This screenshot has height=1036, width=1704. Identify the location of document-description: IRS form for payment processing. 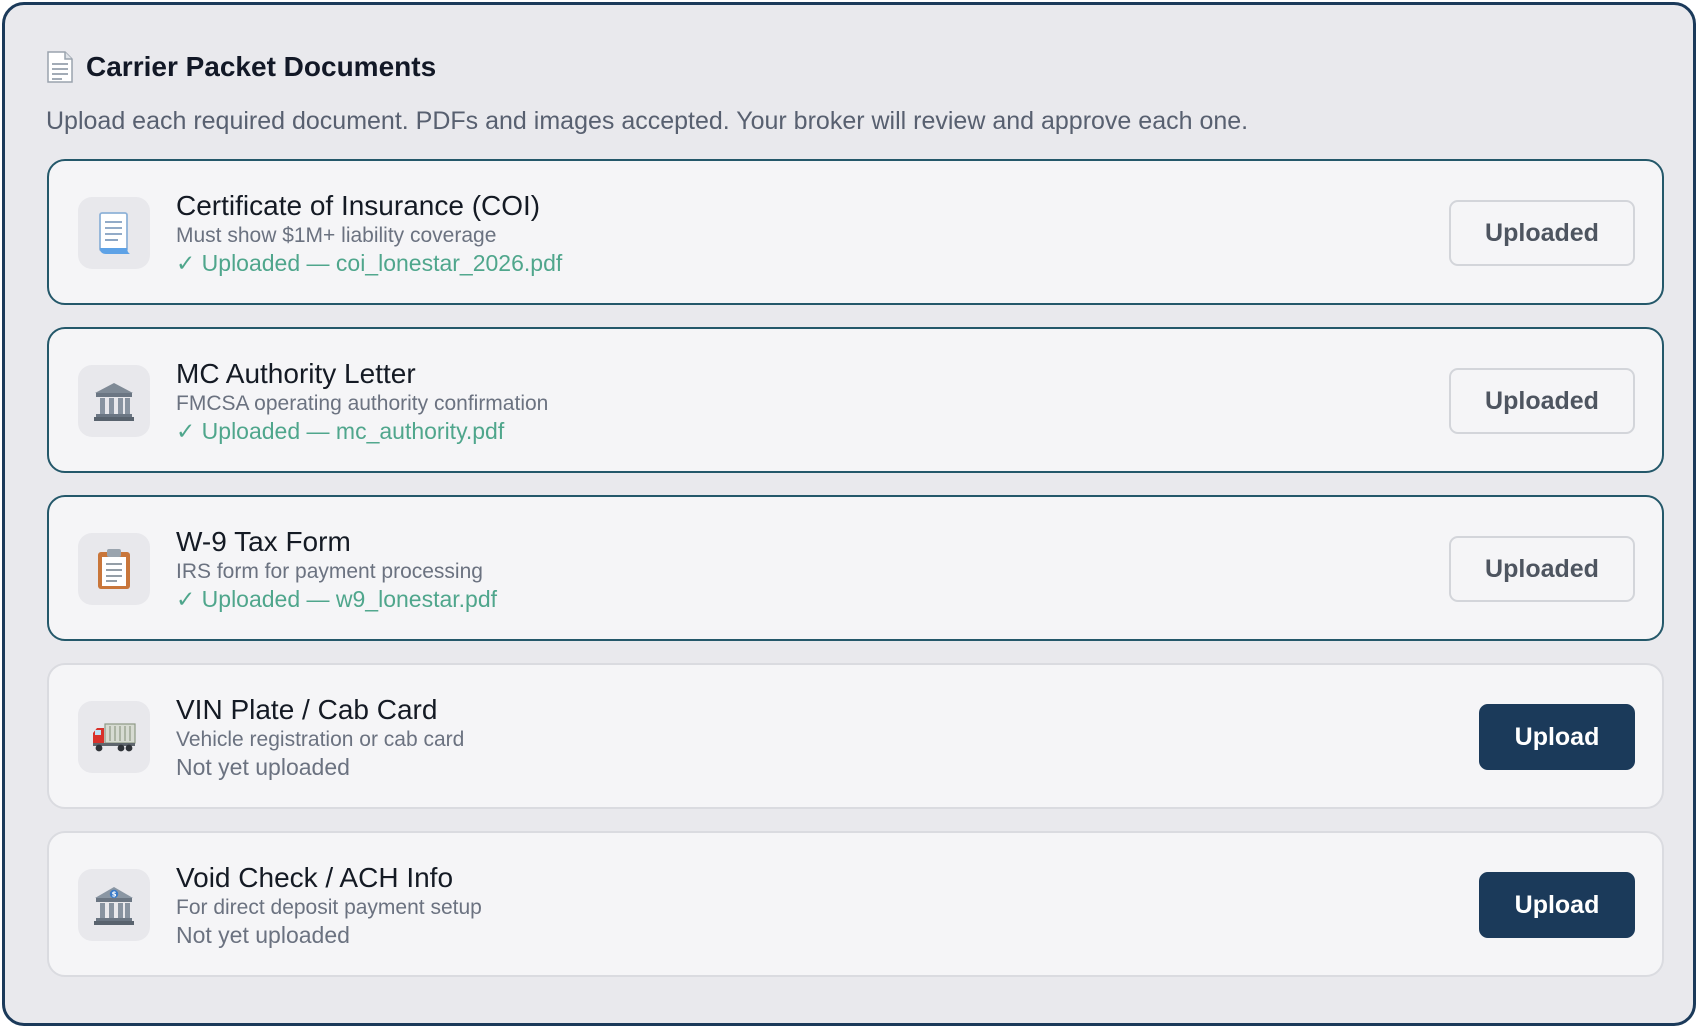
(329, 571).